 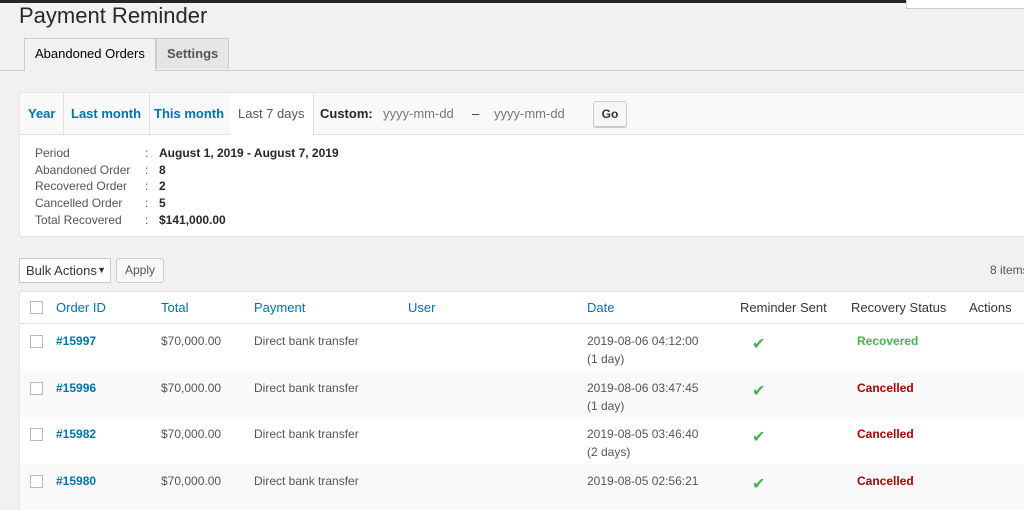 I want to click on start-date-input: yyyy-mm-dd, so click(x=418, y=113).